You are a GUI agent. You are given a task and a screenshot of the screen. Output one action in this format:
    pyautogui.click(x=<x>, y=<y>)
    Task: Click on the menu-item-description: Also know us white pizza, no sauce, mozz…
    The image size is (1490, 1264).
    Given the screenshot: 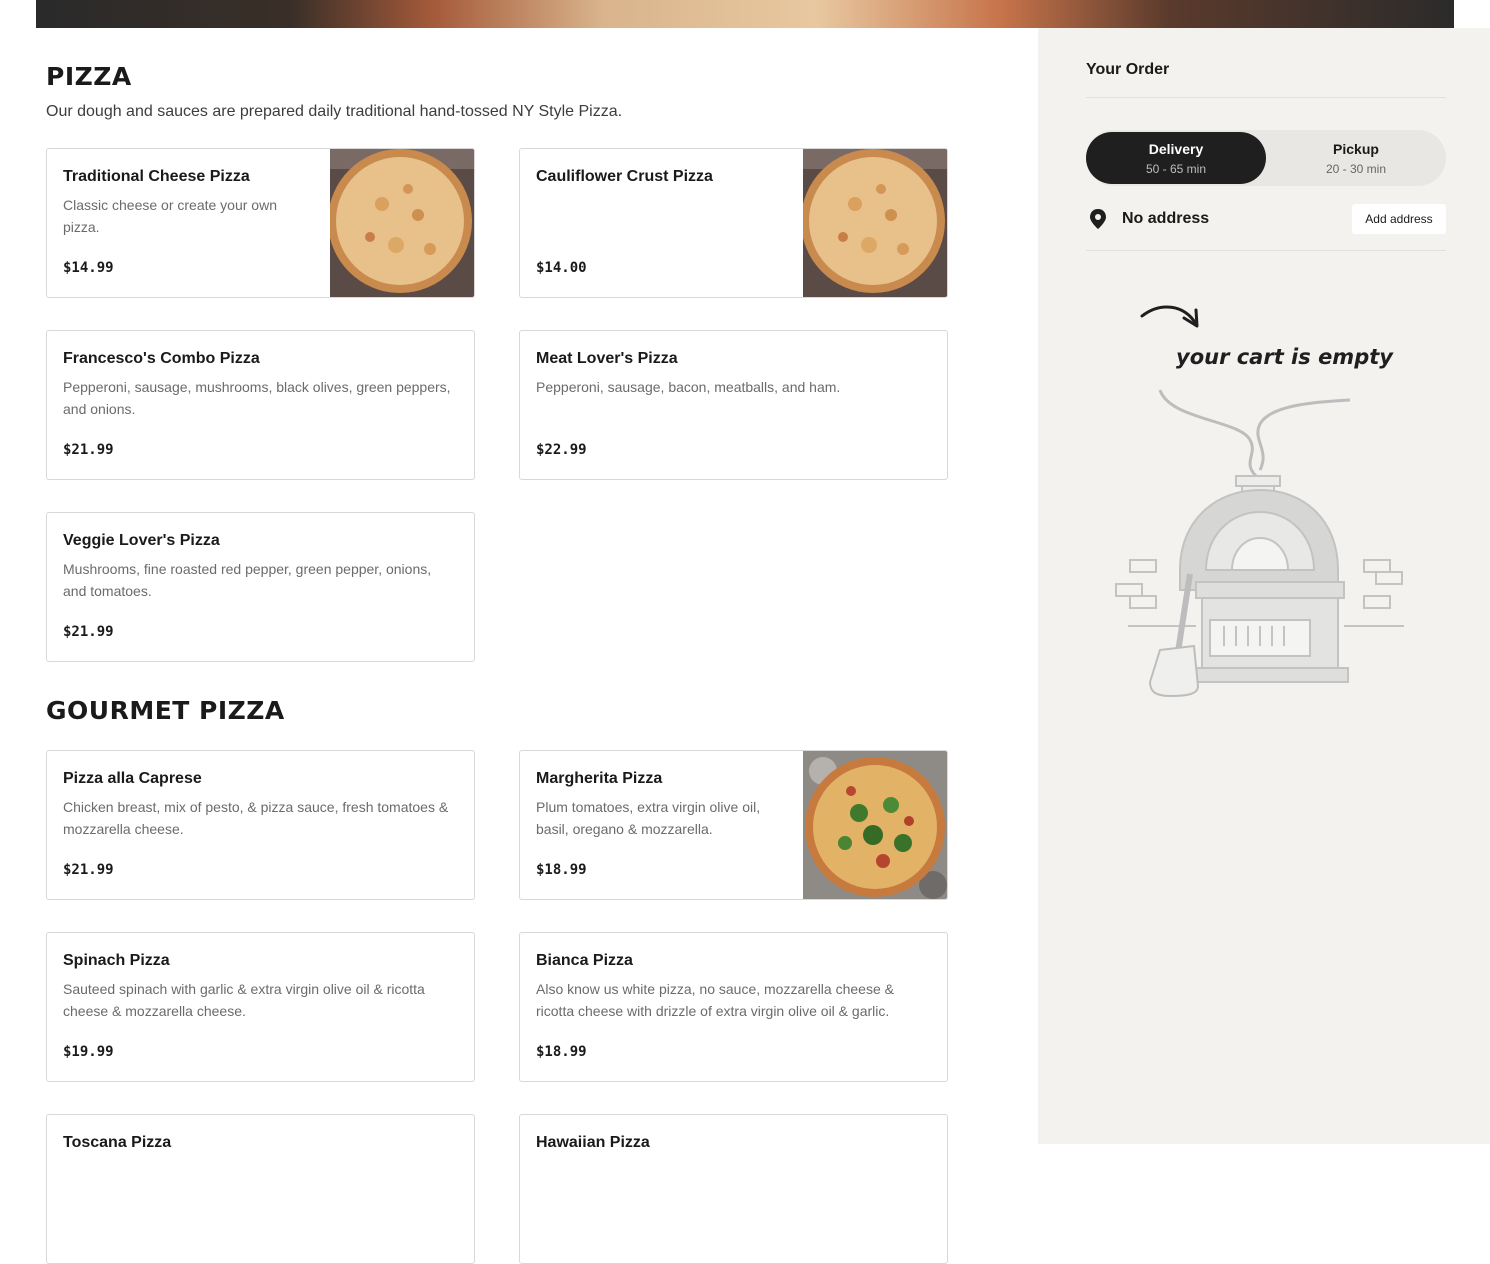 What is the action you would take?
    pyautogui.click(x=715, y=1000)
    